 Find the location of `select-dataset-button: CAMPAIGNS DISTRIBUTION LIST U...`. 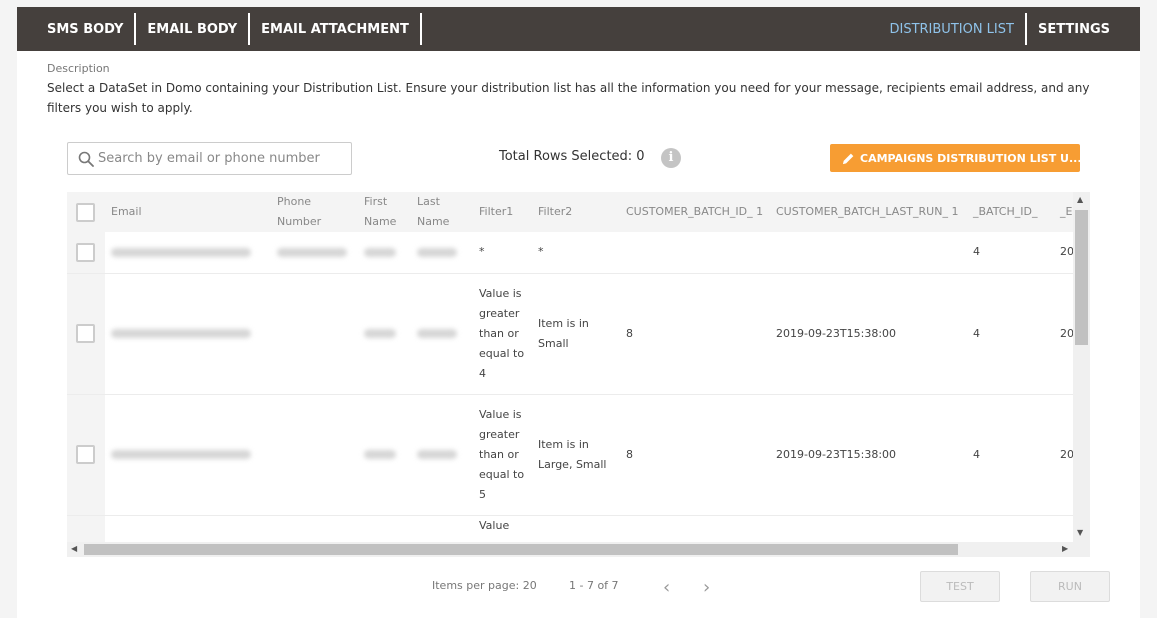

select-dataset-button: CAMPAIGNS DISTRIBUTION LIST U... is located at coordinates (955, 158).